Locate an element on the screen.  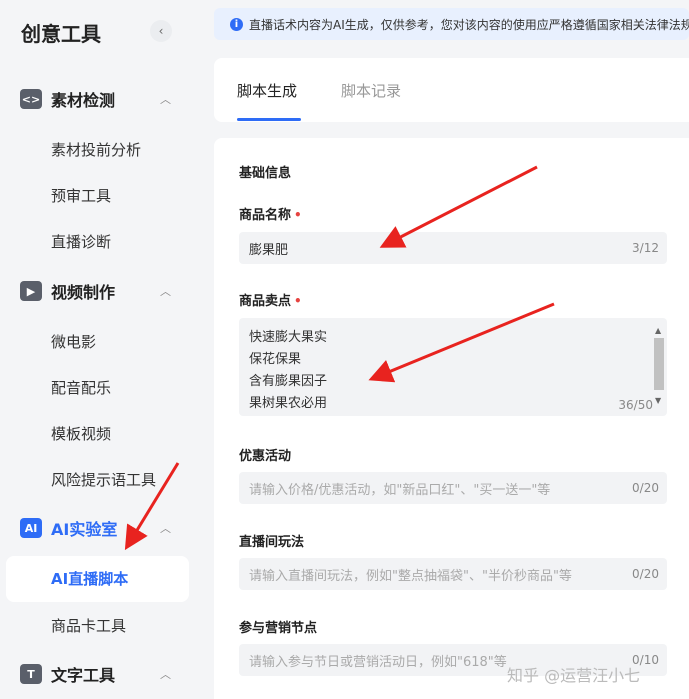
scroll-up-icon: ▲ is located at coordinates (658, 330).